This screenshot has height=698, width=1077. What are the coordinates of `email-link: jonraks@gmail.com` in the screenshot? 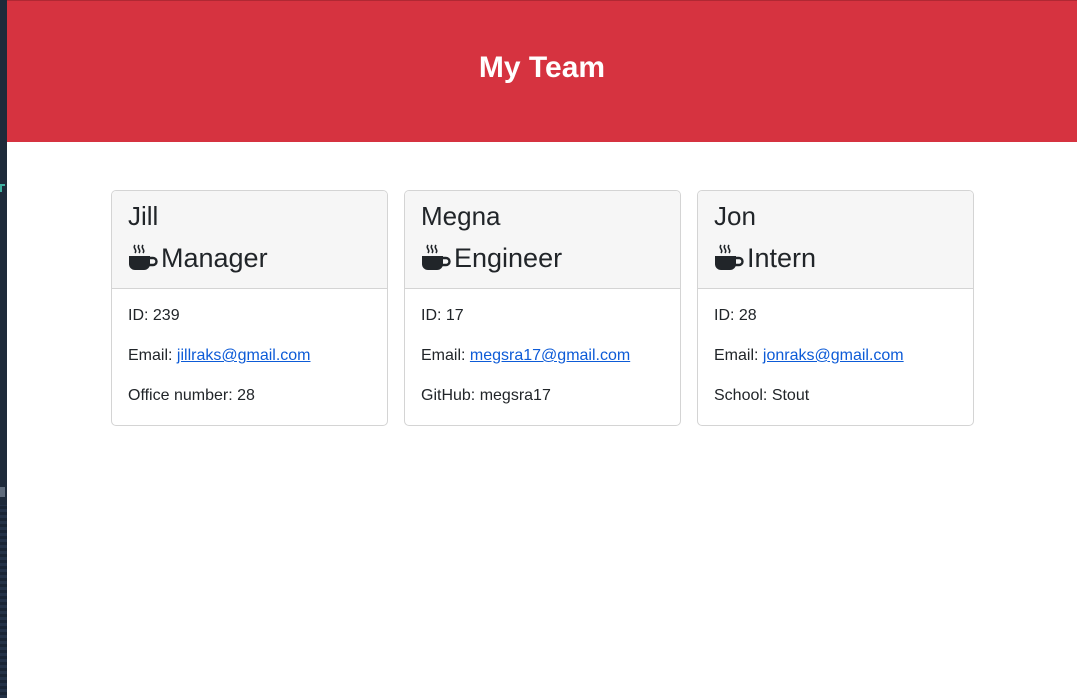 It's located at (833, 355).